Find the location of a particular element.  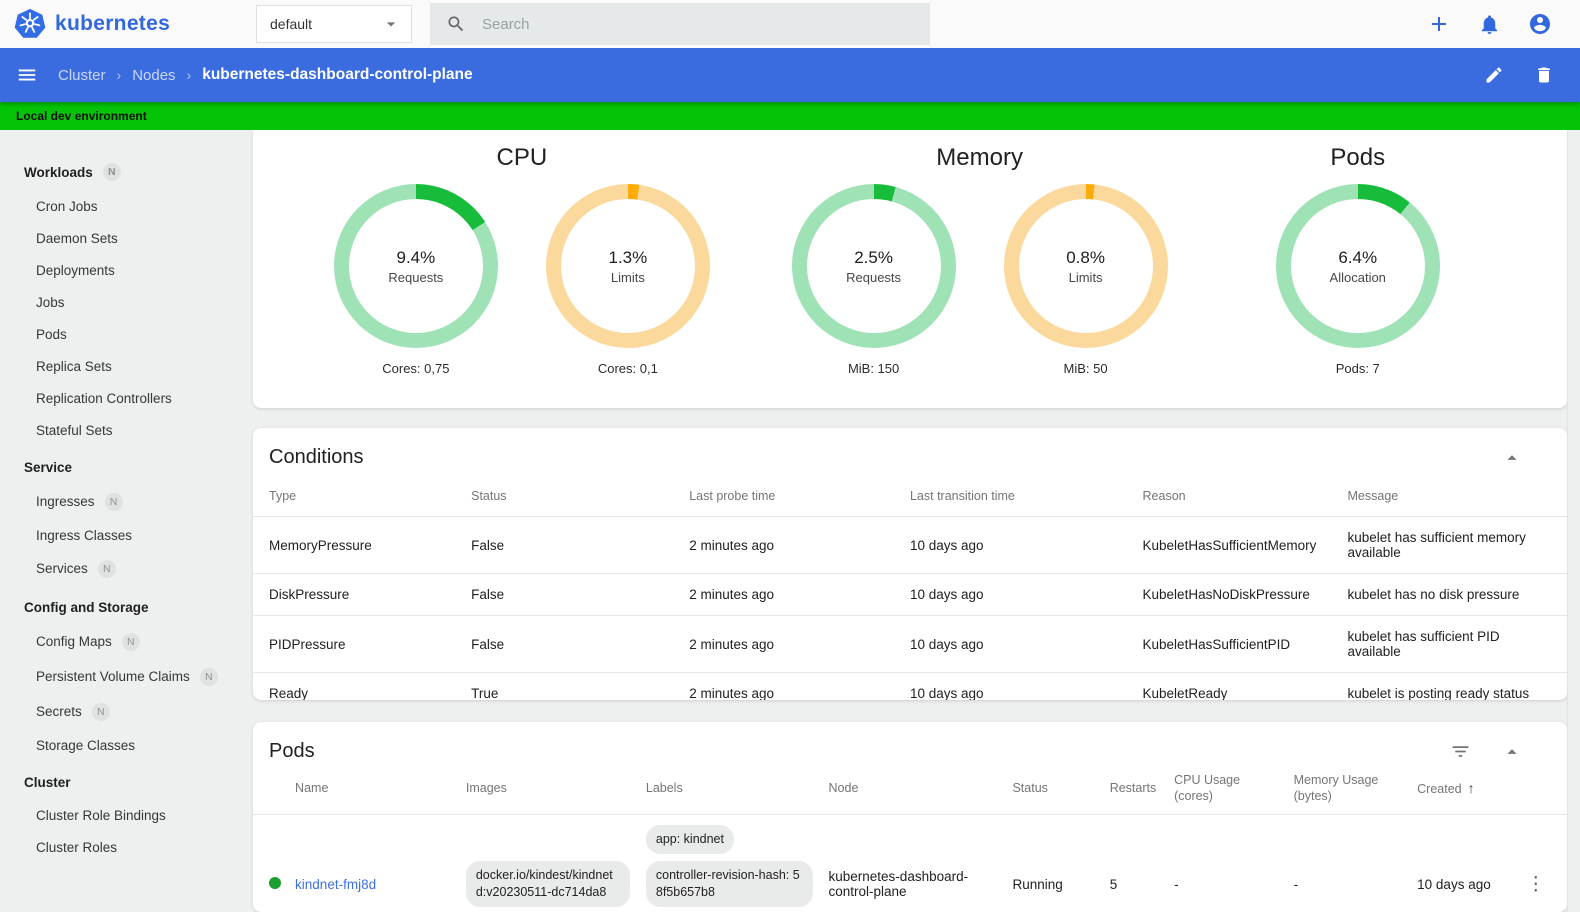

search-bar is located at coordinates (680, 24).